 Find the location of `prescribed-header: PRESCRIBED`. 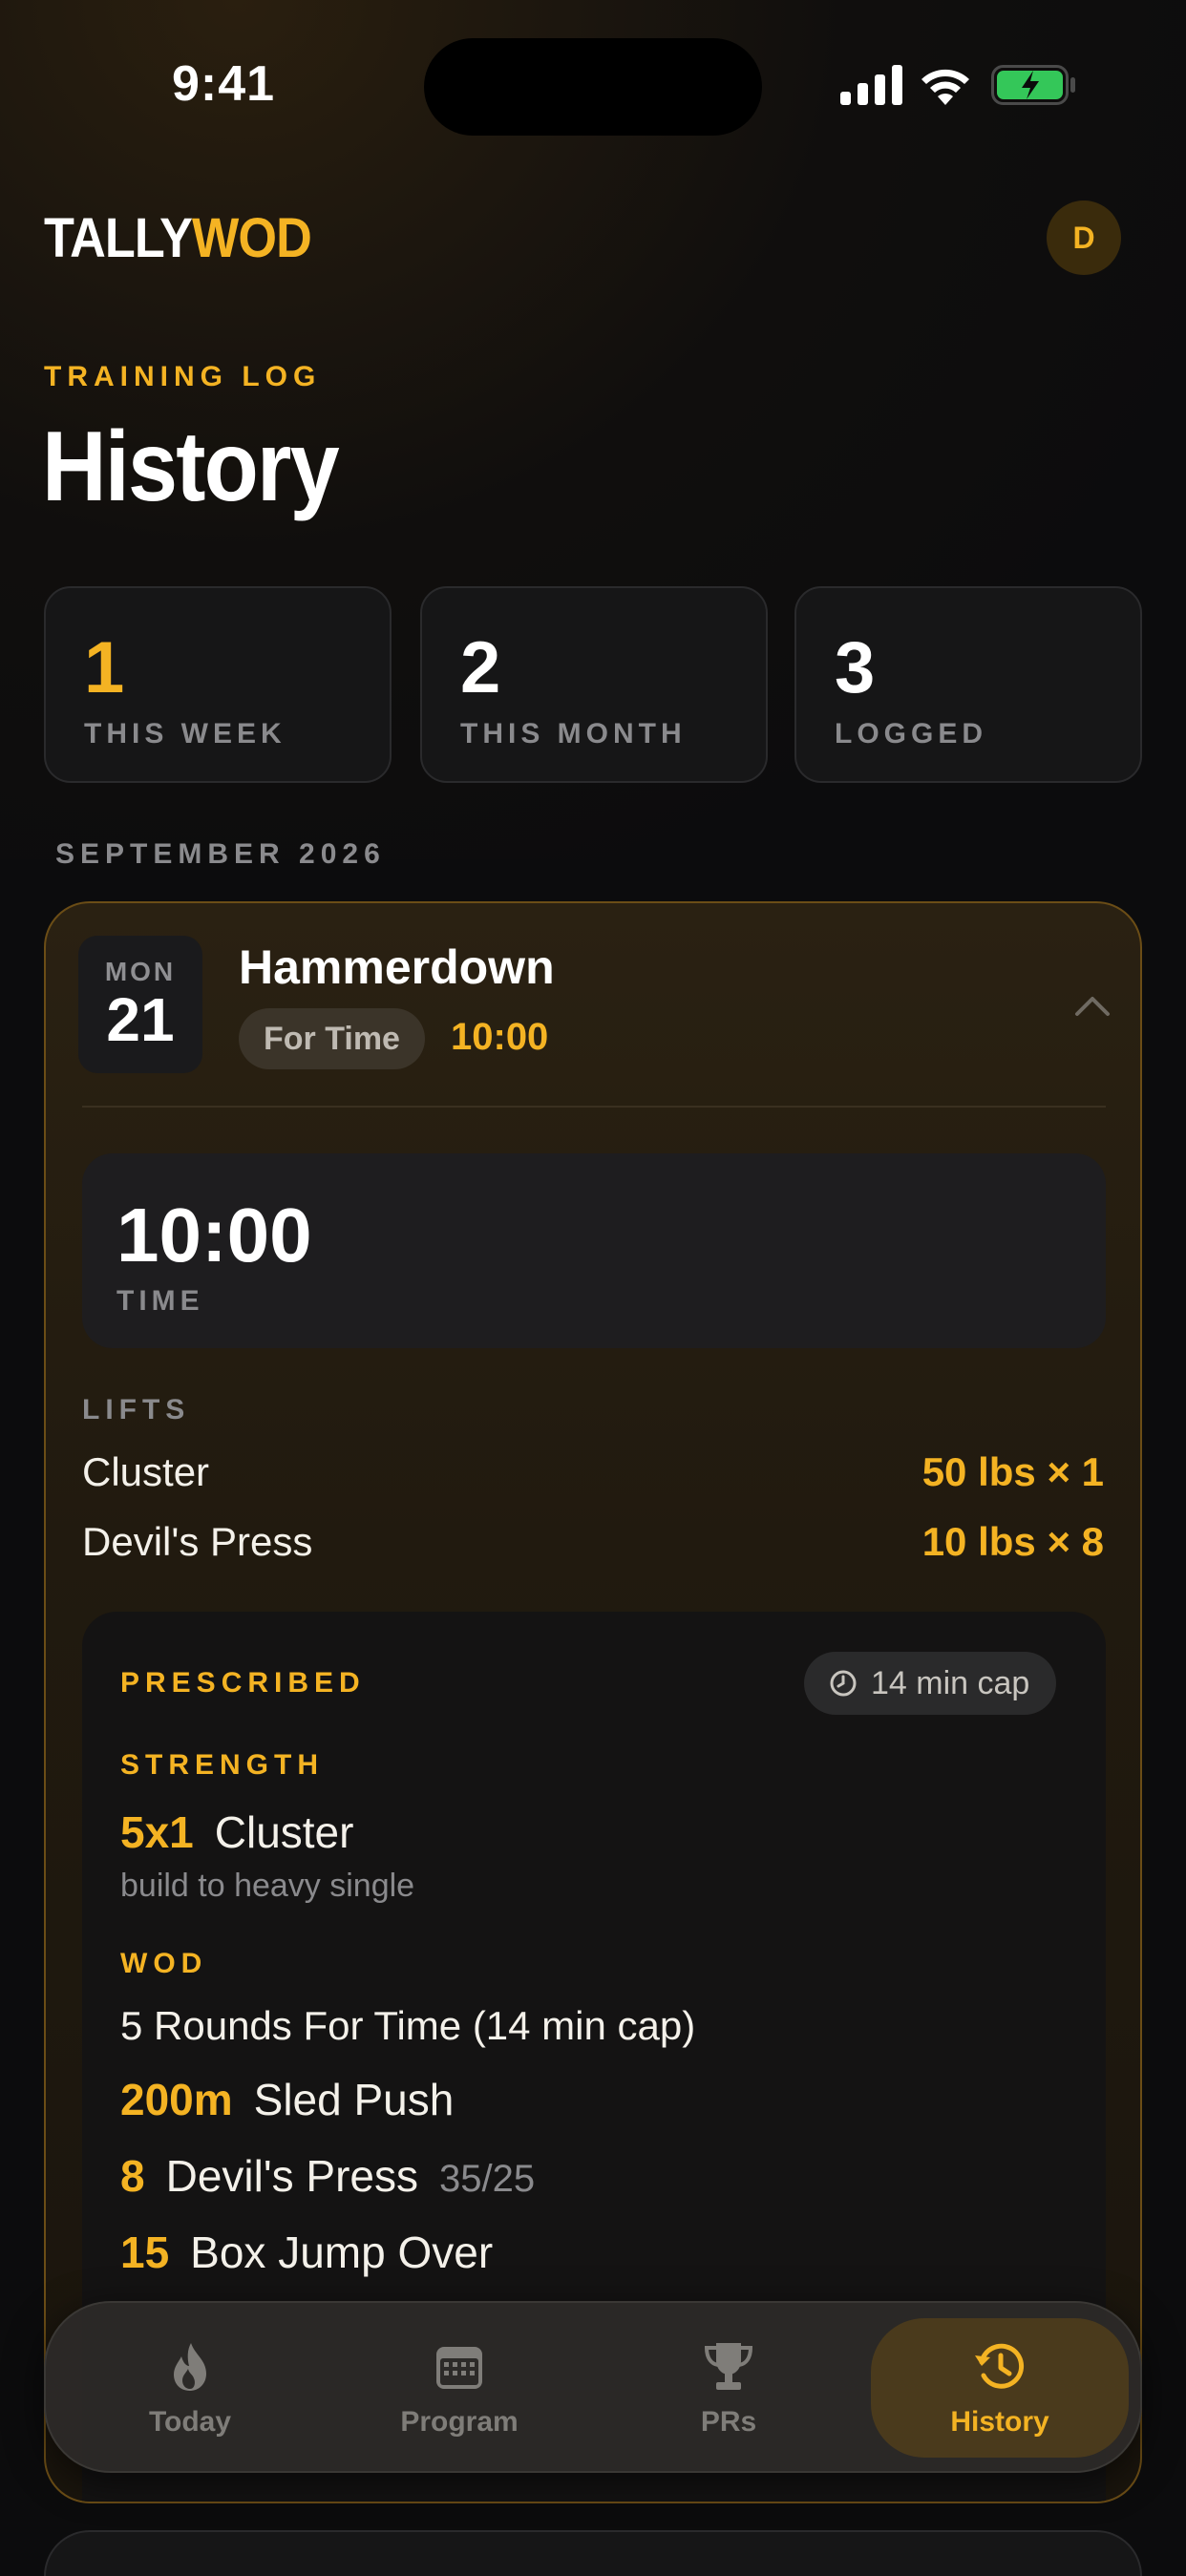

prescribed-header: PRESCRIBED is located at coordinates (243, 1683).